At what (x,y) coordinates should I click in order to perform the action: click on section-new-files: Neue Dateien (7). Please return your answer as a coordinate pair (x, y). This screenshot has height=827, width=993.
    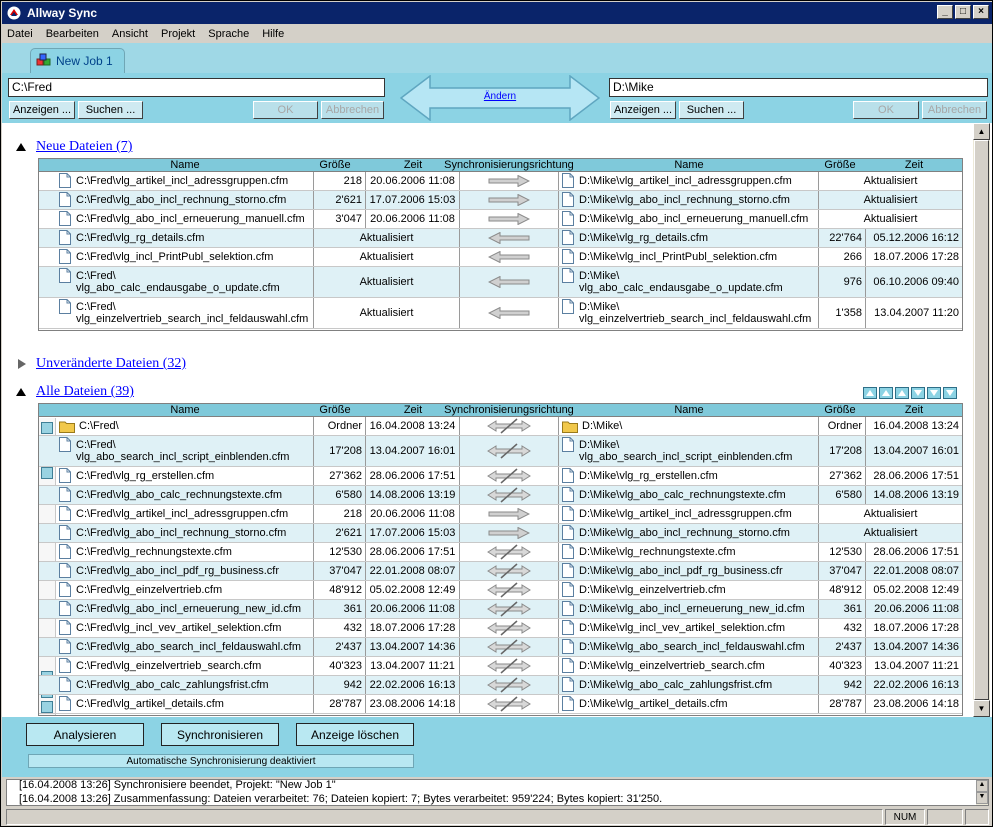
    Looking at the image, I should click on (74, 147).